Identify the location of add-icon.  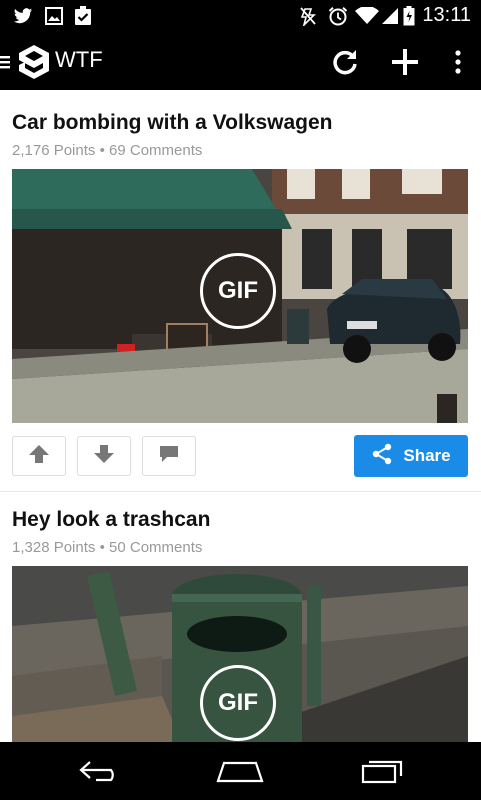
(405, 62).